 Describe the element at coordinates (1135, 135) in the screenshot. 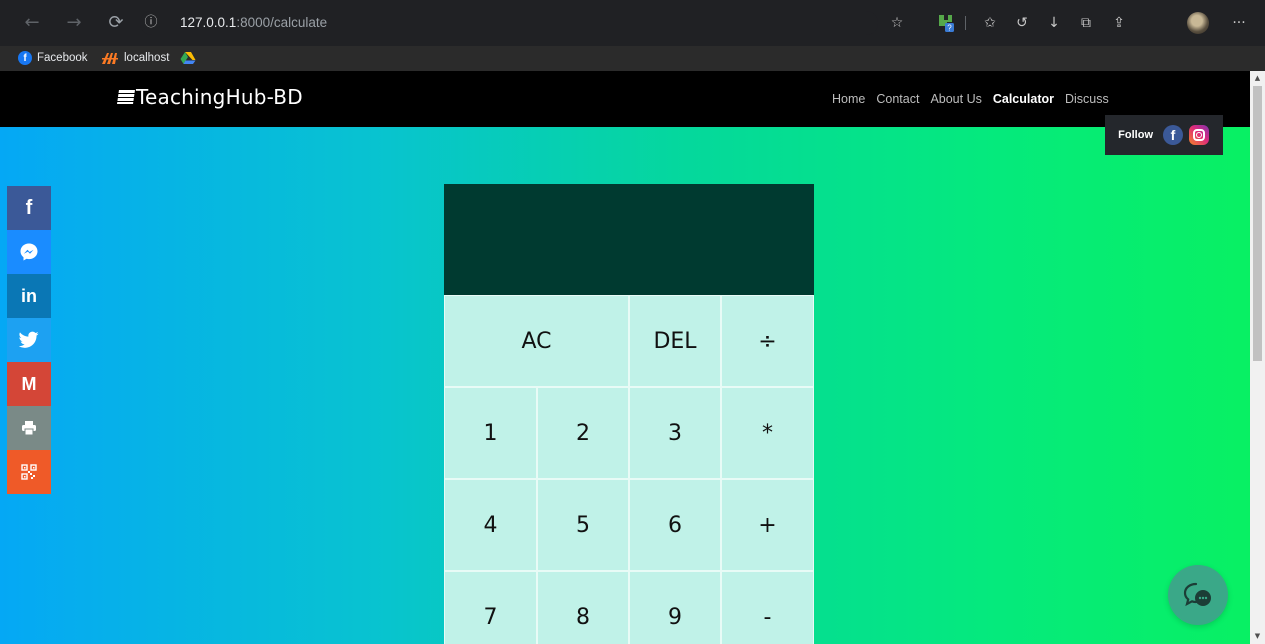

I see `follow-label: Follow` at that location.